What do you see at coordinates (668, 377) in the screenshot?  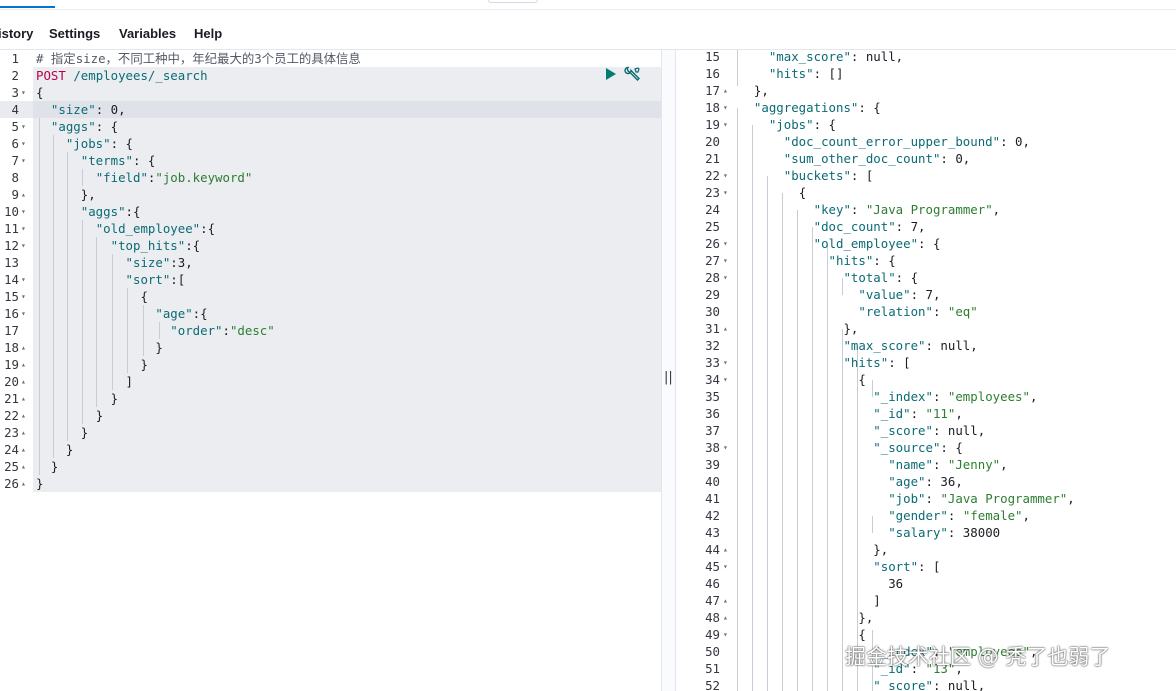 I see `resize-handle-icon: ||` at bounding box center [668, 377].